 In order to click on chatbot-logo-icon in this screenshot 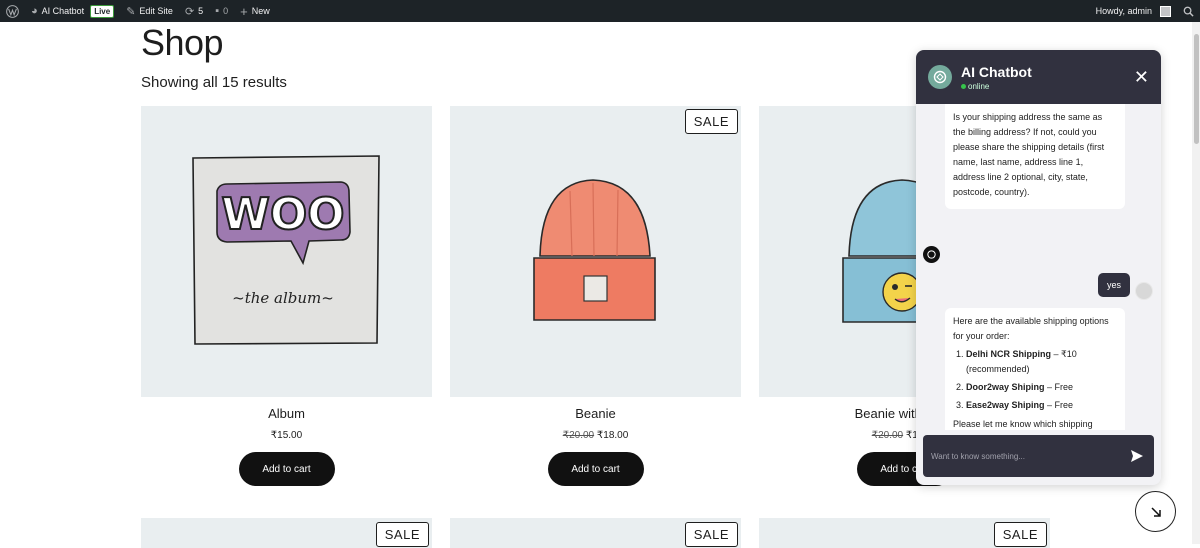, I will do `click(940, 77)`.